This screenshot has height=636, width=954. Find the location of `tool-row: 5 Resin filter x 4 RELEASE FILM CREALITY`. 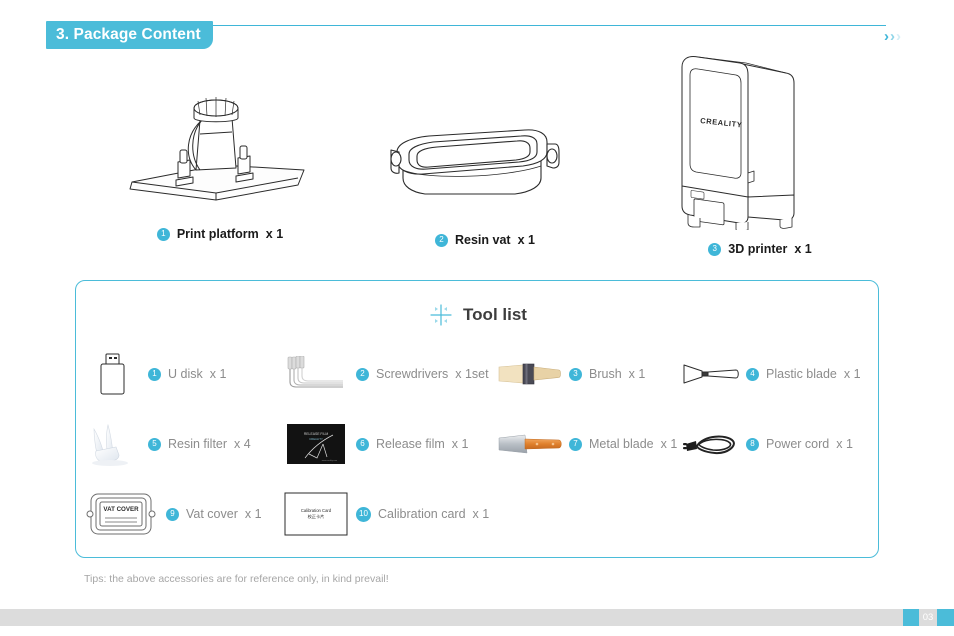

tool-row: 5 Resin filter x 4 RELEASE FILM CREALITY is located at coordinates (478, 444).